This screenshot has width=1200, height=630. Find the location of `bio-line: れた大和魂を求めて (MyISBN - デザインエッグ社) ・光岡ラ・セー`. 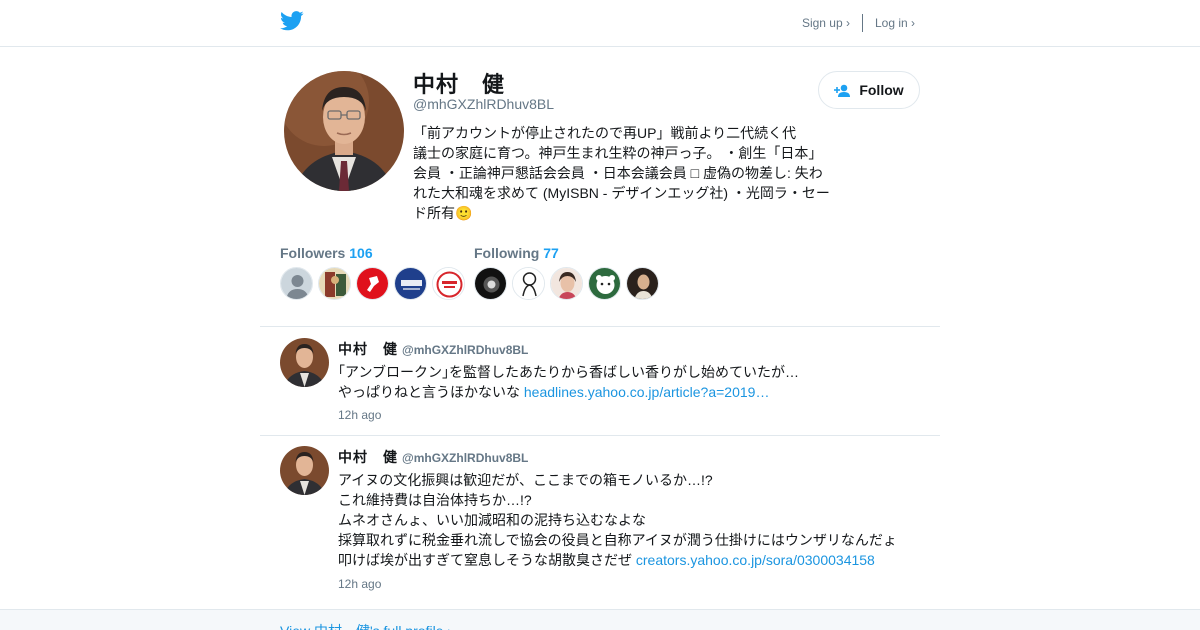

bio-line: れた大和魂を求めて (MyISBN - デザインエッグ社) ・光岡ラ・セー is located at coordinates (621, 193).